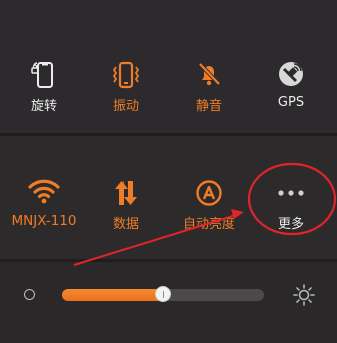  I want to click on toggle-auto-brightness: 自动亮度, so click(209, 197).